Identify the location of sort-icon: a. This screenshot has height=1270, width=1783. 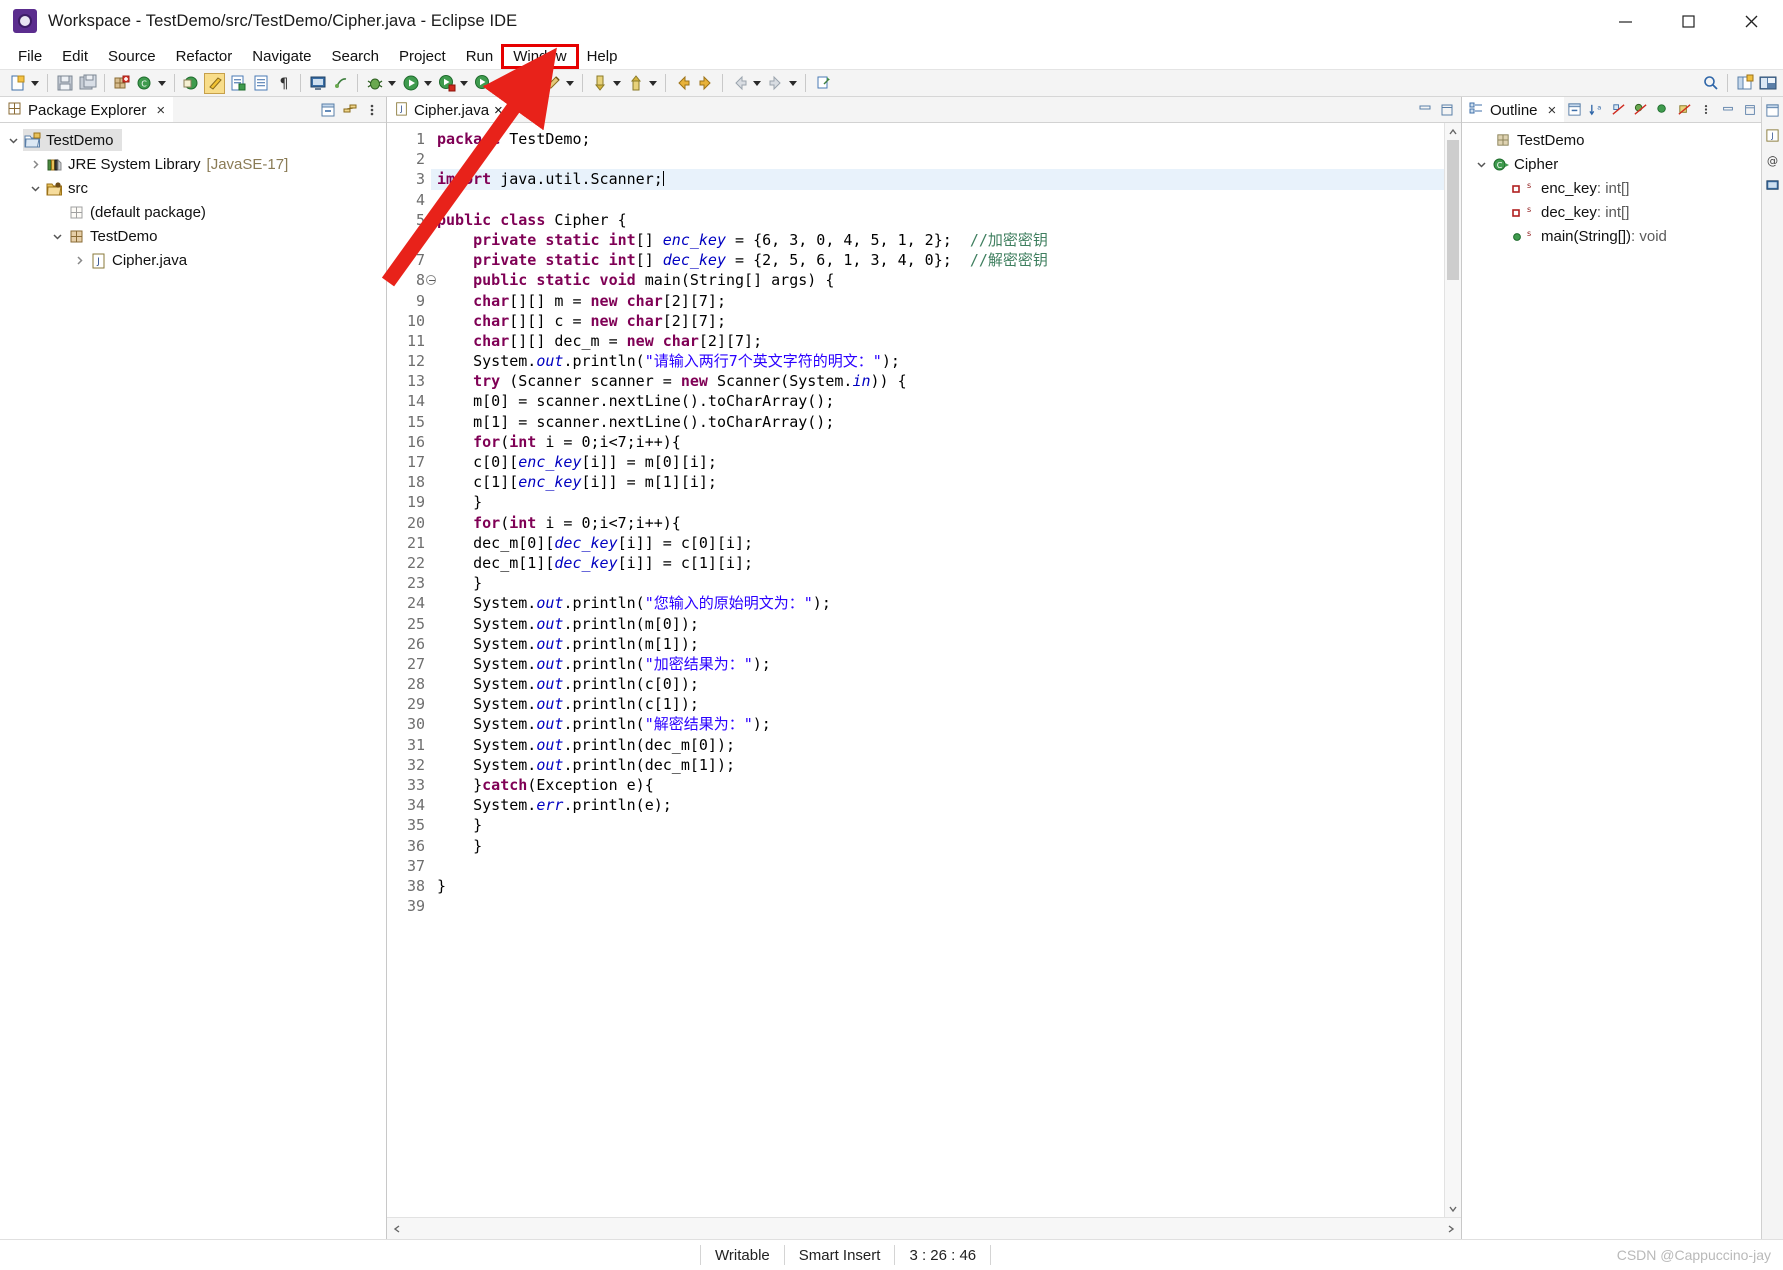
(1596, 110).